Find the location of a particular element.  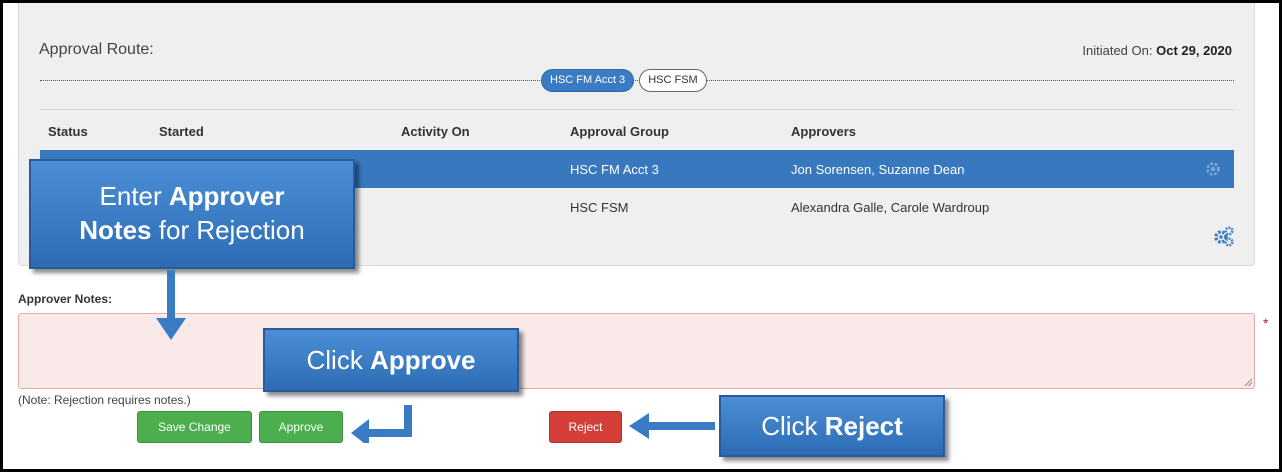

row-approval-group: HSC FSM is located at coordinates (599, 207).